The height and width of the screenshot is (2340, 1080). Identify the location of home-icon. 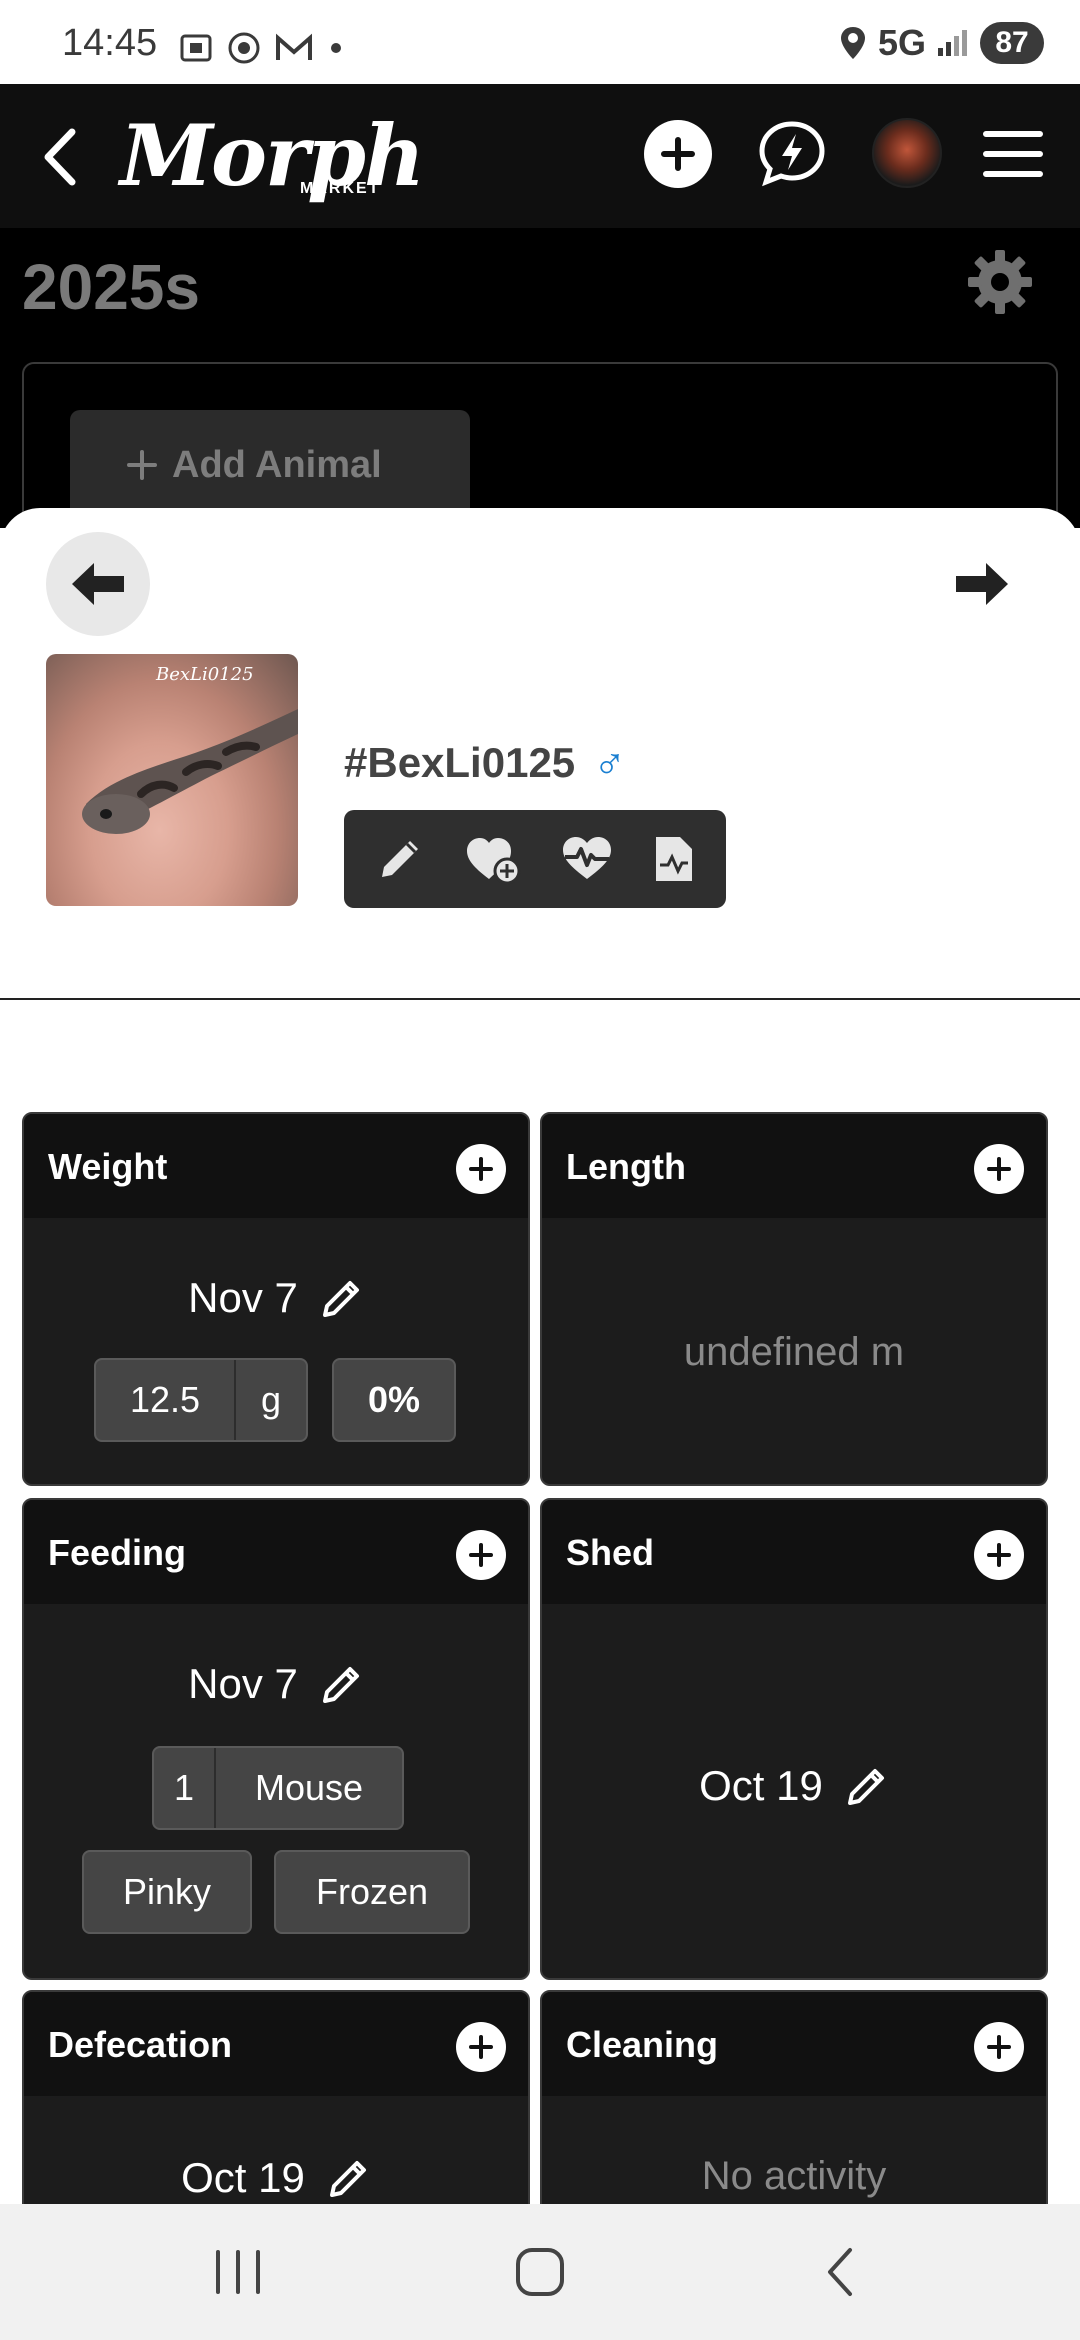
(540, 2272).